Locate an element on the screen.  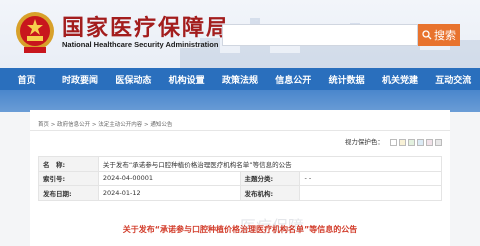
date-value: 2024-01-12 is located at coordinates (169, 193).